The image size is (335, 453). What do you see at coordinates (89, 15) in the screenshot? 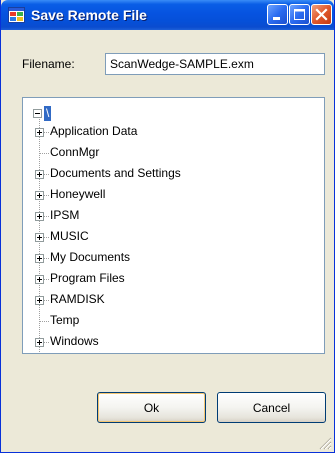
I see `window-title: Save Remote File` at bounding box center [89, 15].